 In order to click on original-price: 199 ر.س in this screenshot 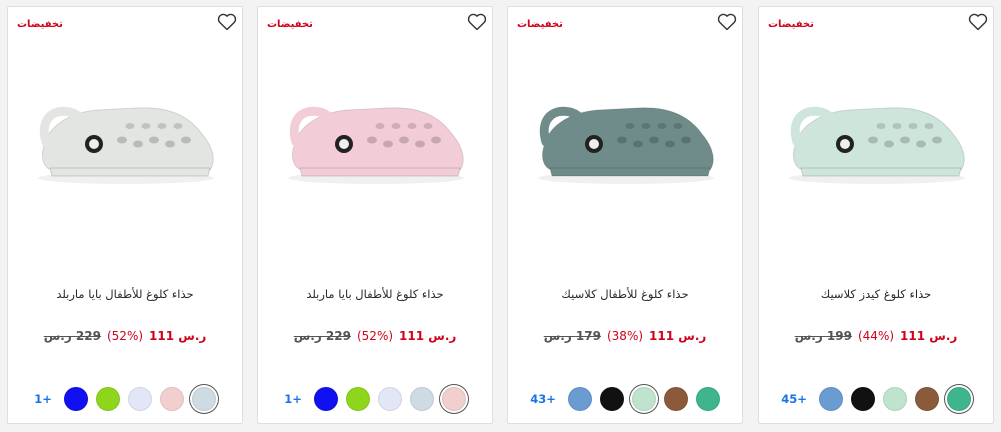, I will do `click(823, 336)`.